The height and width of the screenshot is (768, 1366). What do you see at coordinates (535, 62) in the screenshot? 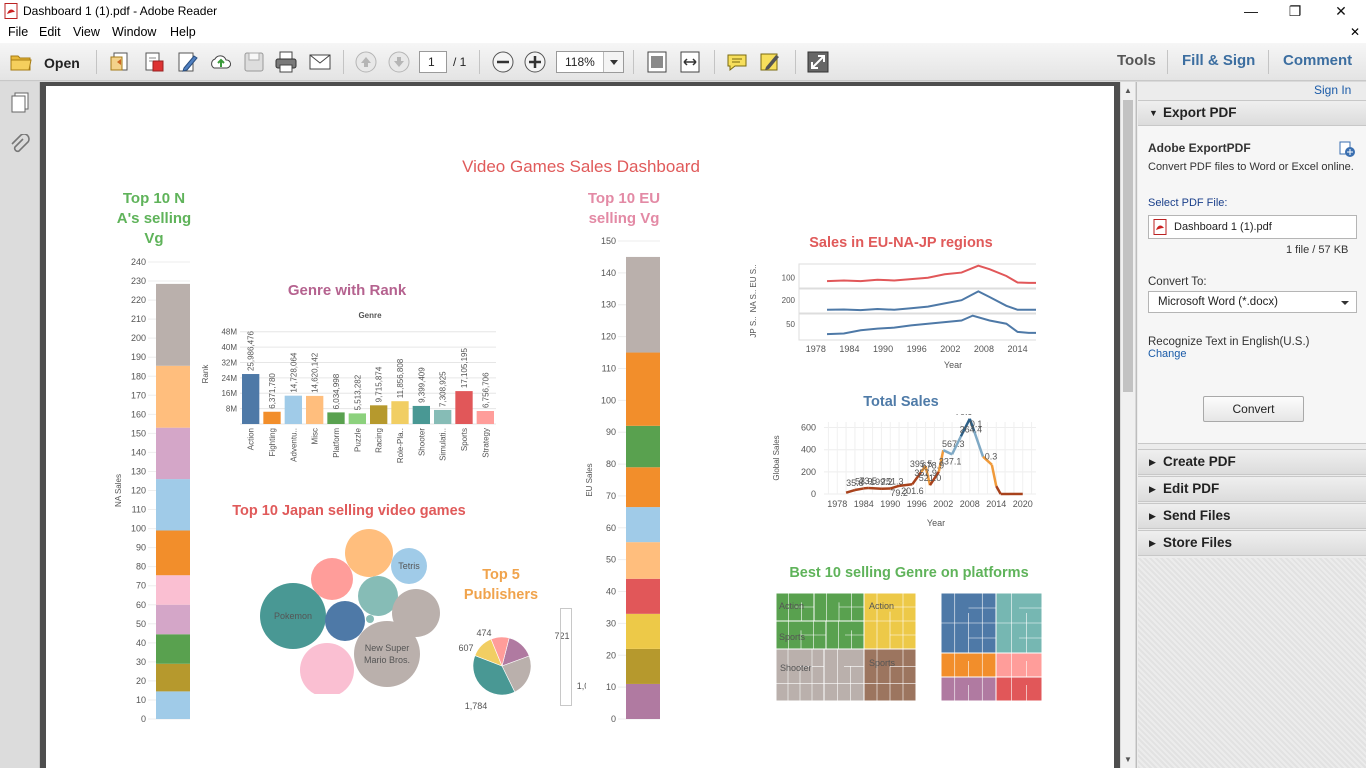
I see `zoom-in-icon` at bounding box center [535, 62].